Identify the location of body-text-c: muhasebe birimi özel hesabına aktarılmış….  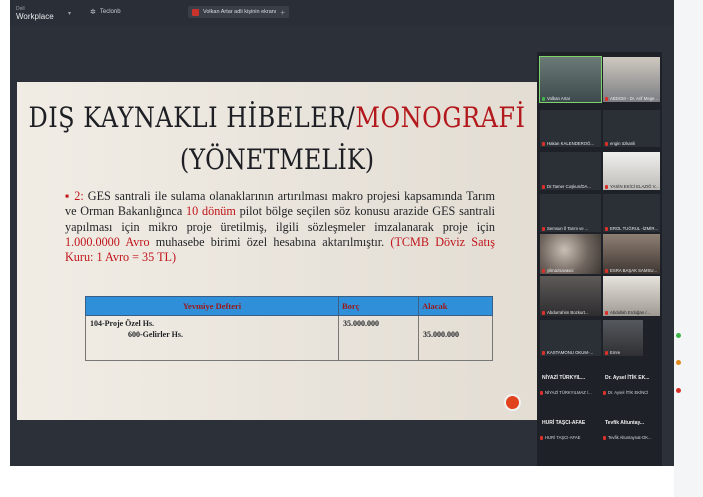
(270, 241).